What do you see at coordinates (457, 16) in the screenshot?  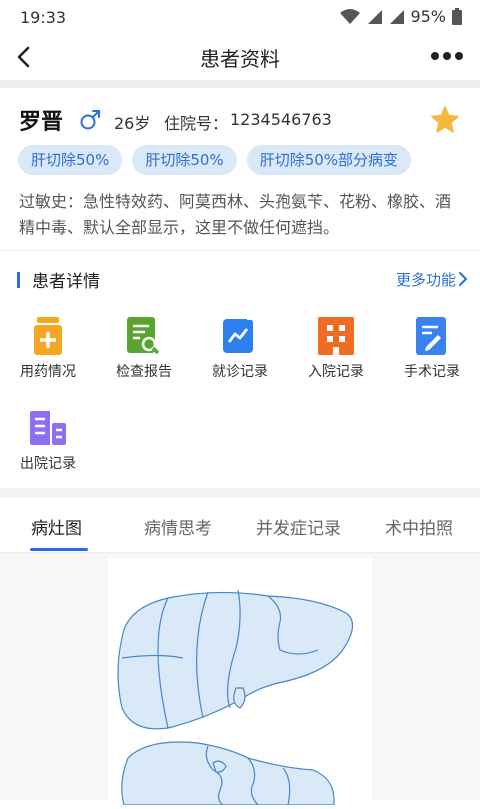 I see `battery-icon` at bounding box center [457, 16].